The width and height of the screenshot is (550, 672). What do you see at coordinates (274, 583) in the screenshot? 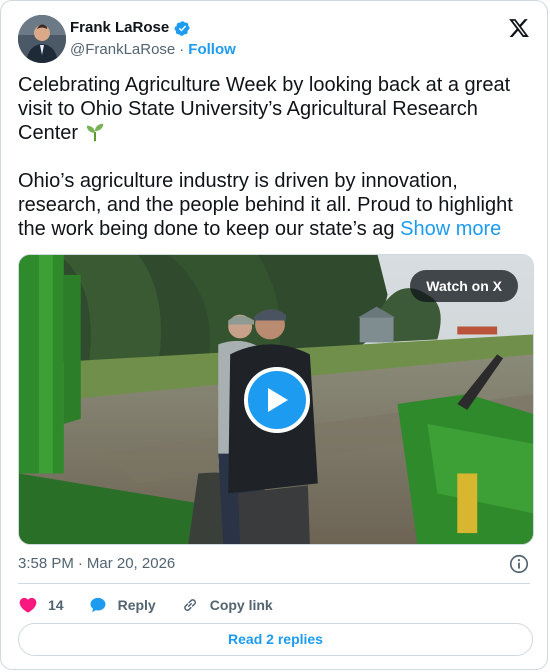
I see `divider` at bounding box center [274, 583].